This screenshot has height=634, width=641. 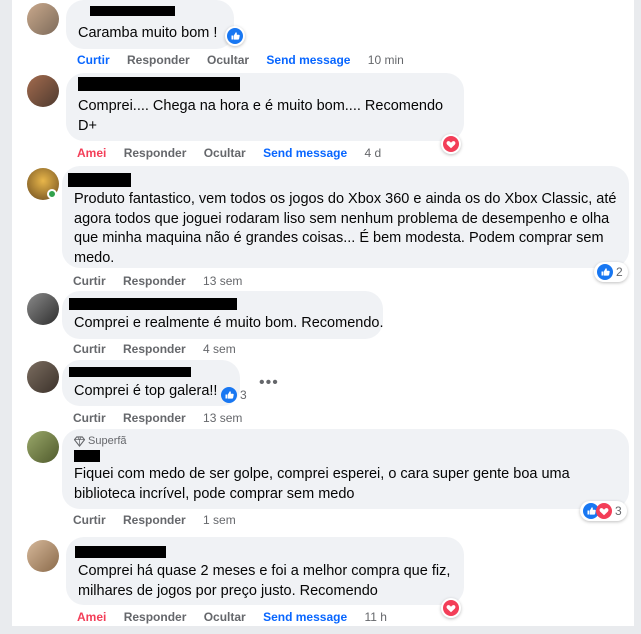 I want to click on comment-actions: Curtir Responder 4 sem, so click(x=161, y=349).